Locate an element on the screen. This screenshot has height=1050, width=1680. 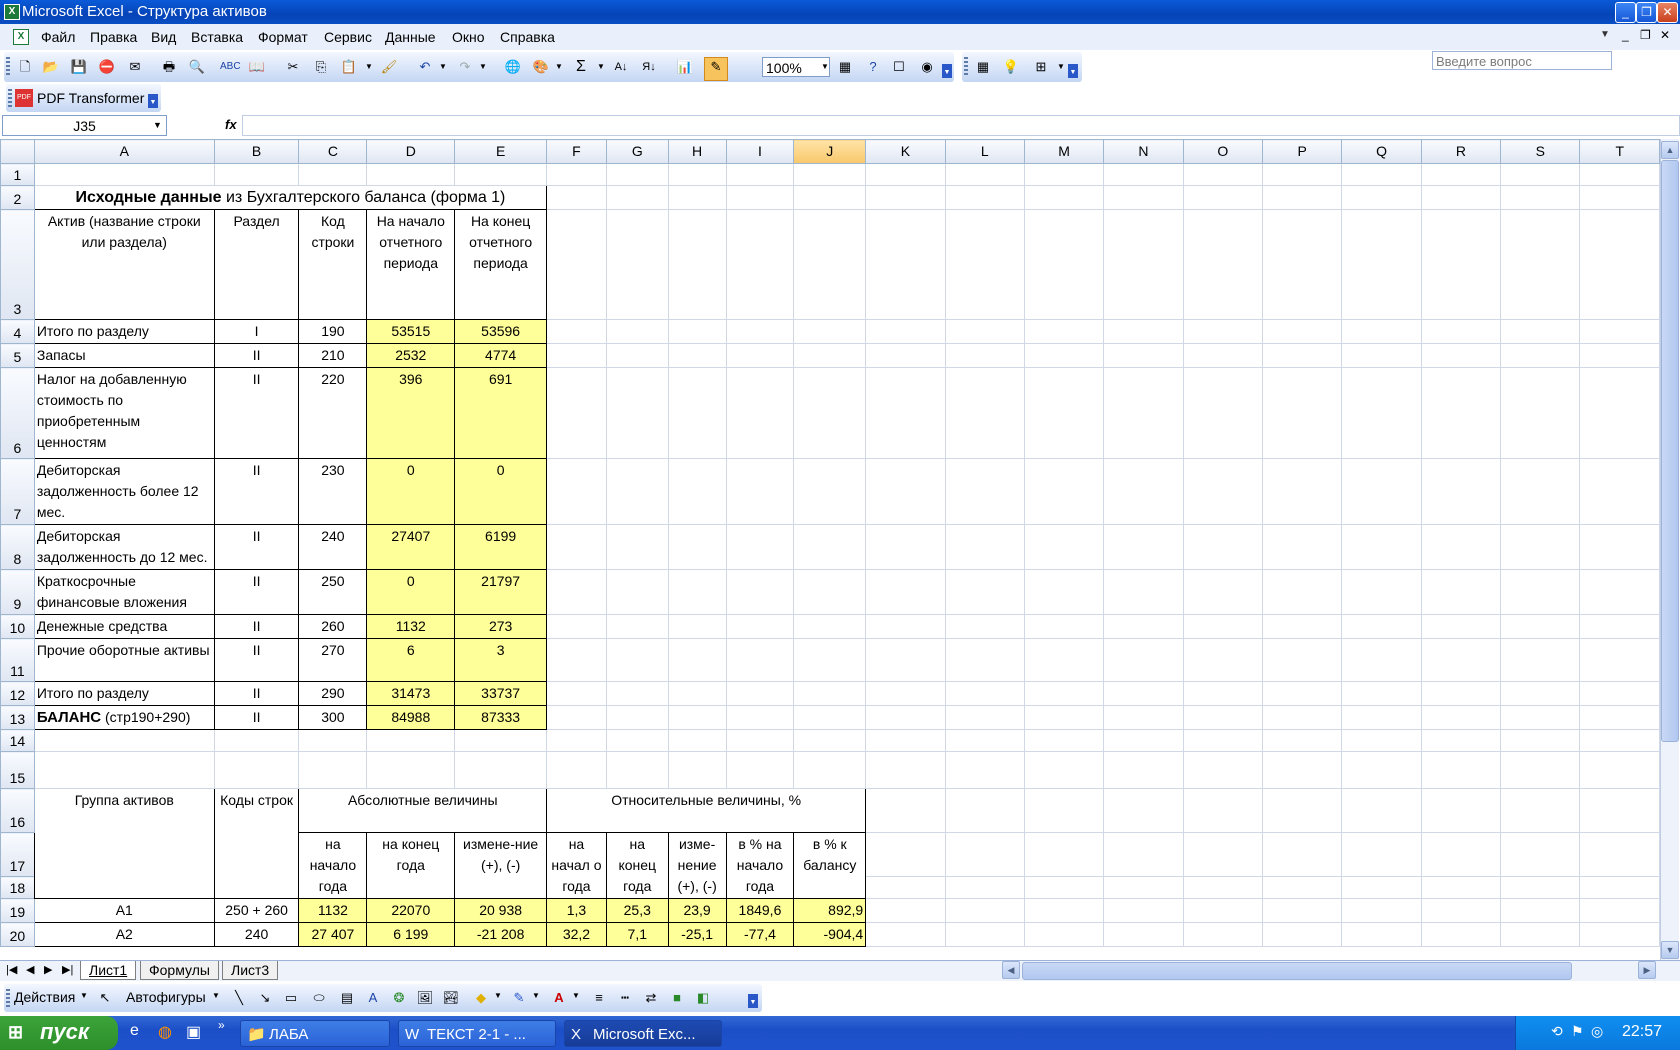
first-sheet-icon: |◀ is located at coordinates (11, 969).